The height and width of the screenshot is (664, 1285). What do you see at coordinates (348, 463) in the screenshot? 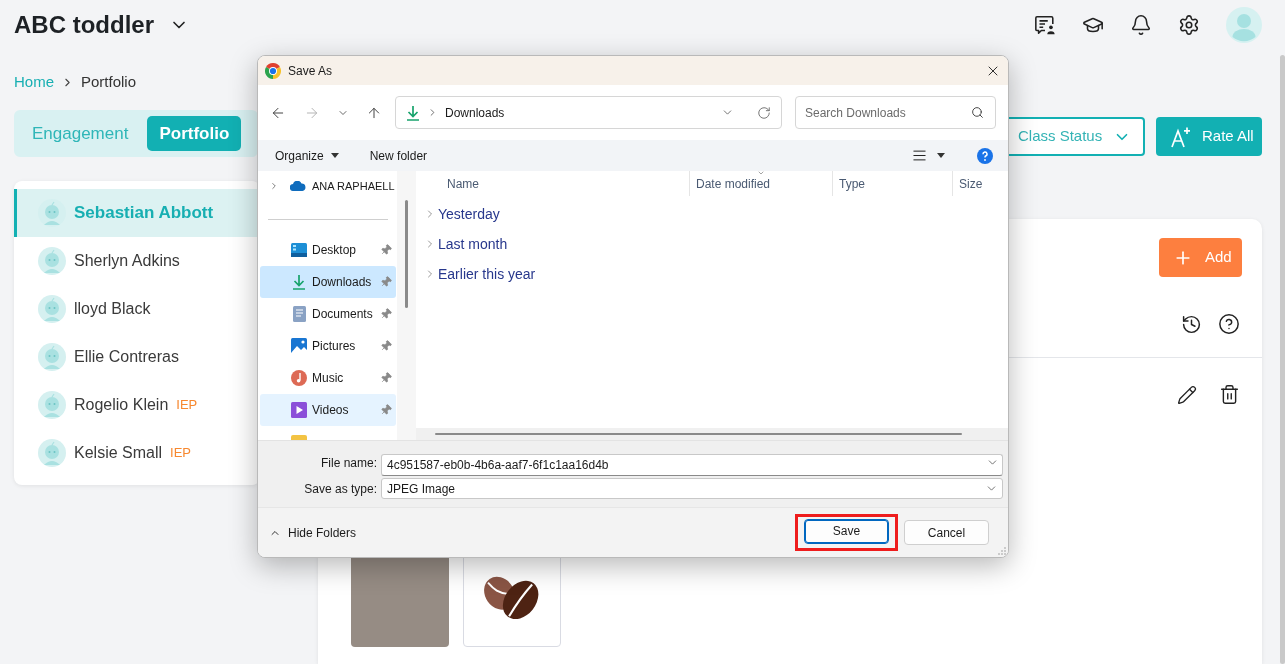
I see `field-label: File name:` at bounding box center [348, 463].